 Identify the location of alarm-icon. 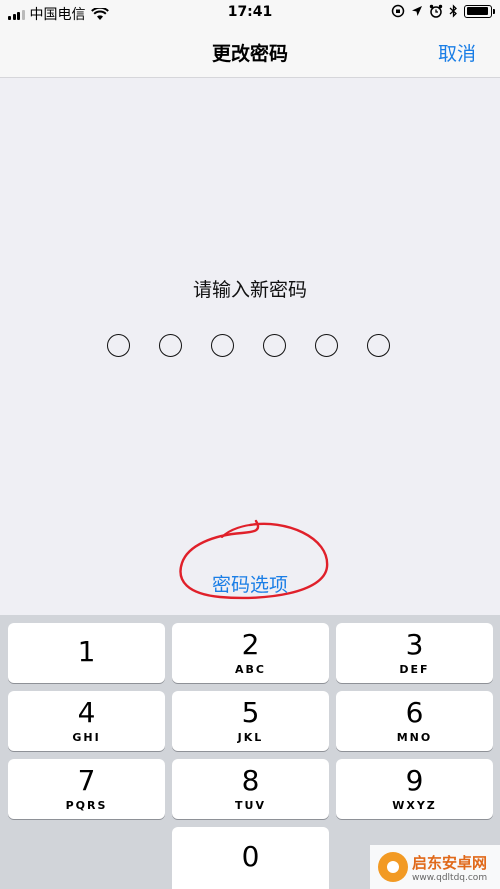
(436, 11).